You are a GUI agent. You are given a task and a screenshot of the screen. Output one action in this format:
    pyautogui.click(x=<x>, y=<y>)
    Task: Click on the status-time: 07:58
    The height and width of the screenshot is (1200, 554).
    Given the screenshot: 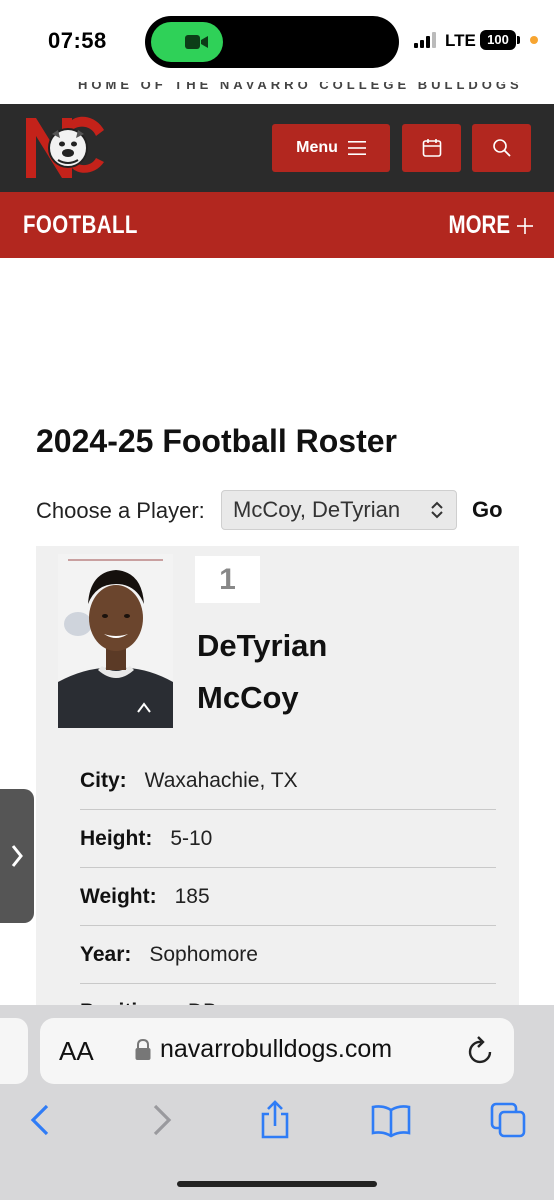 What is the action you would take?
    pyautogui.click(x=77, y=40)
    